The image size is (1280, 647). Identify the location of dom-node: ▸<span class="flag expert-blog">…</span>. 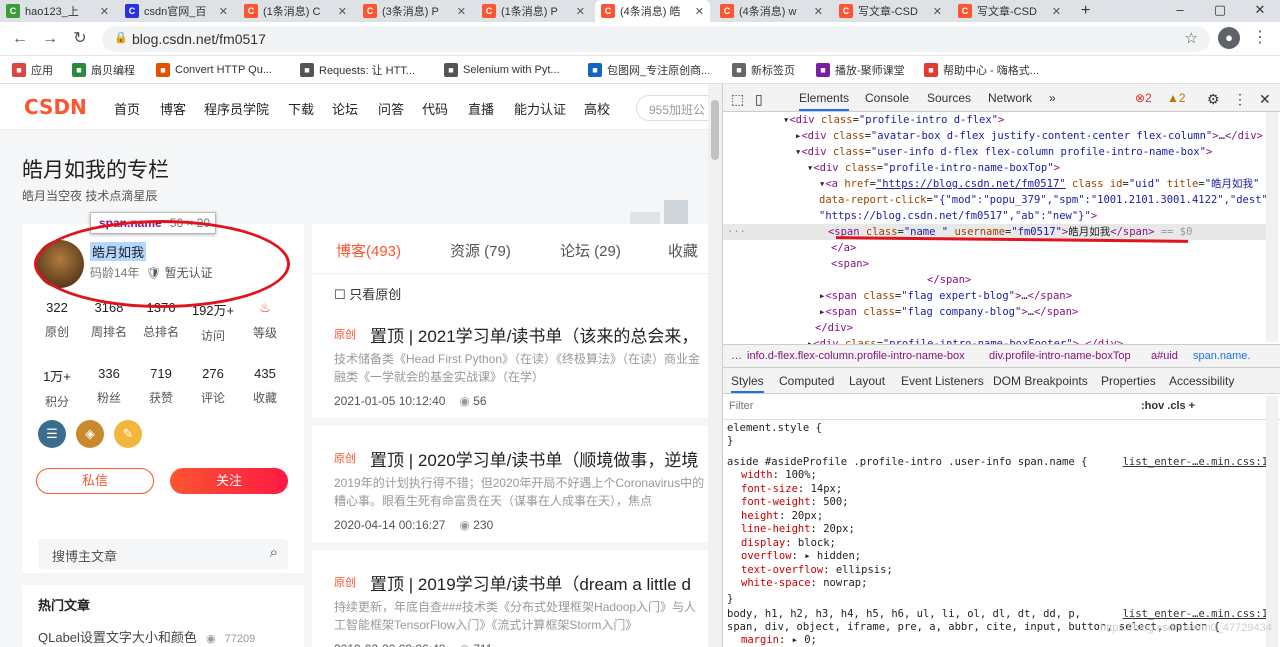
(945, 296).